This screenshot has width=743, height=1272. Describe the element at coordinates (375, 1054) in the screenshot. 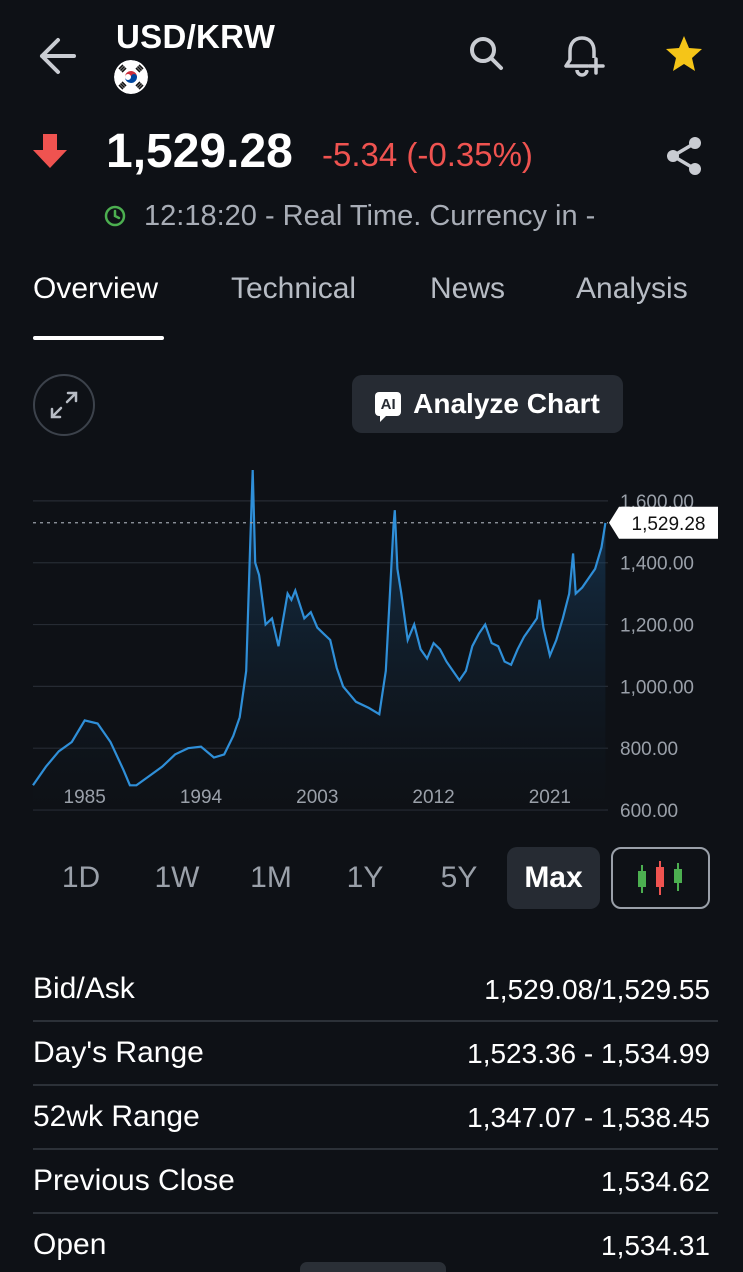

I see `stat-row-days-range: Day's Range 1,523.36 - 1,534.99` at that location.